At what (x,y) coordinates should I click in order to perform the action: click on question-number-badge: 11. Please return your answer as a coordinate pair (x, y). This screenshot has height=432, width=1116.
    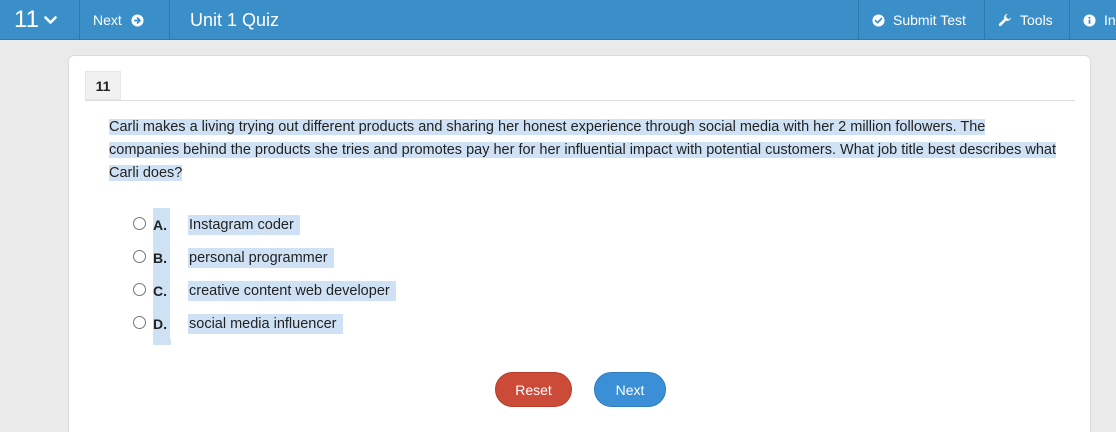
    Looking at the image, I should click on (103, 85).